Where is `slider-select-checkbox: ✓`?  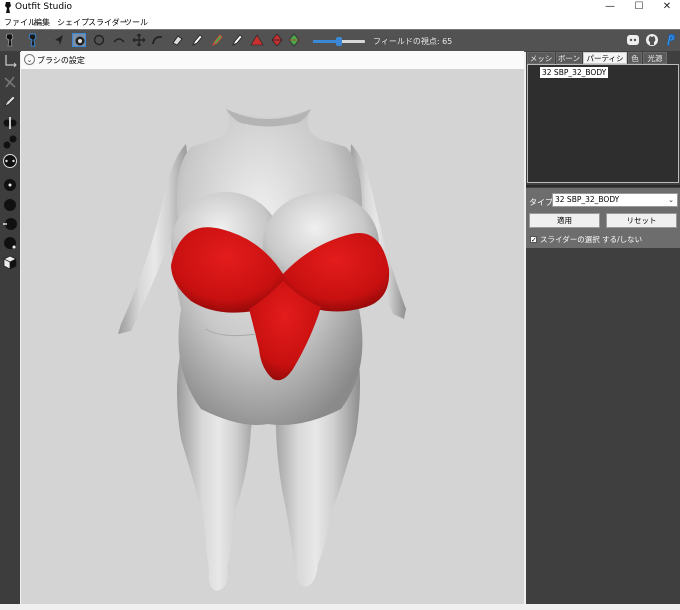
slider-select-checkbox: ✓ is located at coordinates (533, 240).